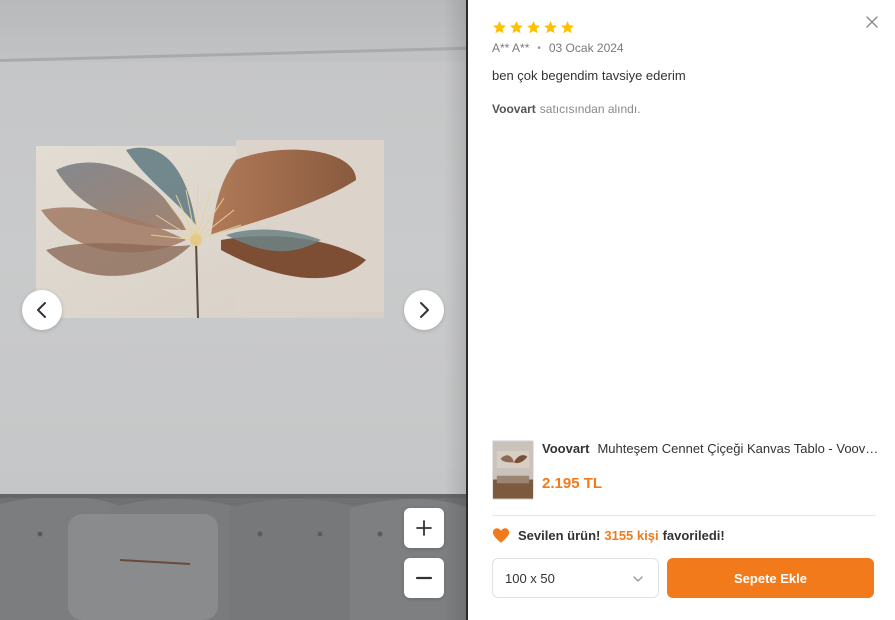 The height and width of the screenshot is (620, 895). I want to click on add-to-cart-button: Sepete Ekle, so click(770, 578).